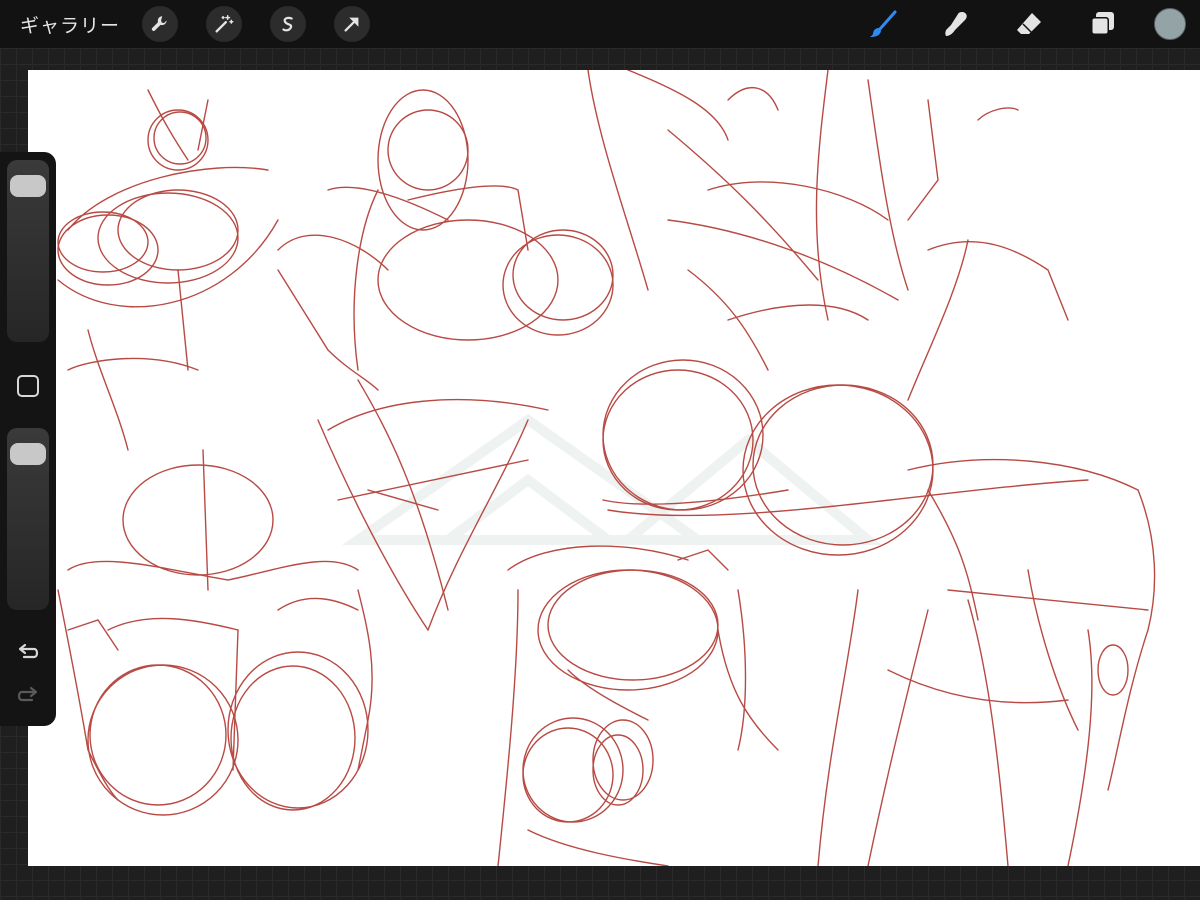 Image resolution: width=1200 pixels, height=900 pixels. I want to click on brush-icon, so click(883, 23).